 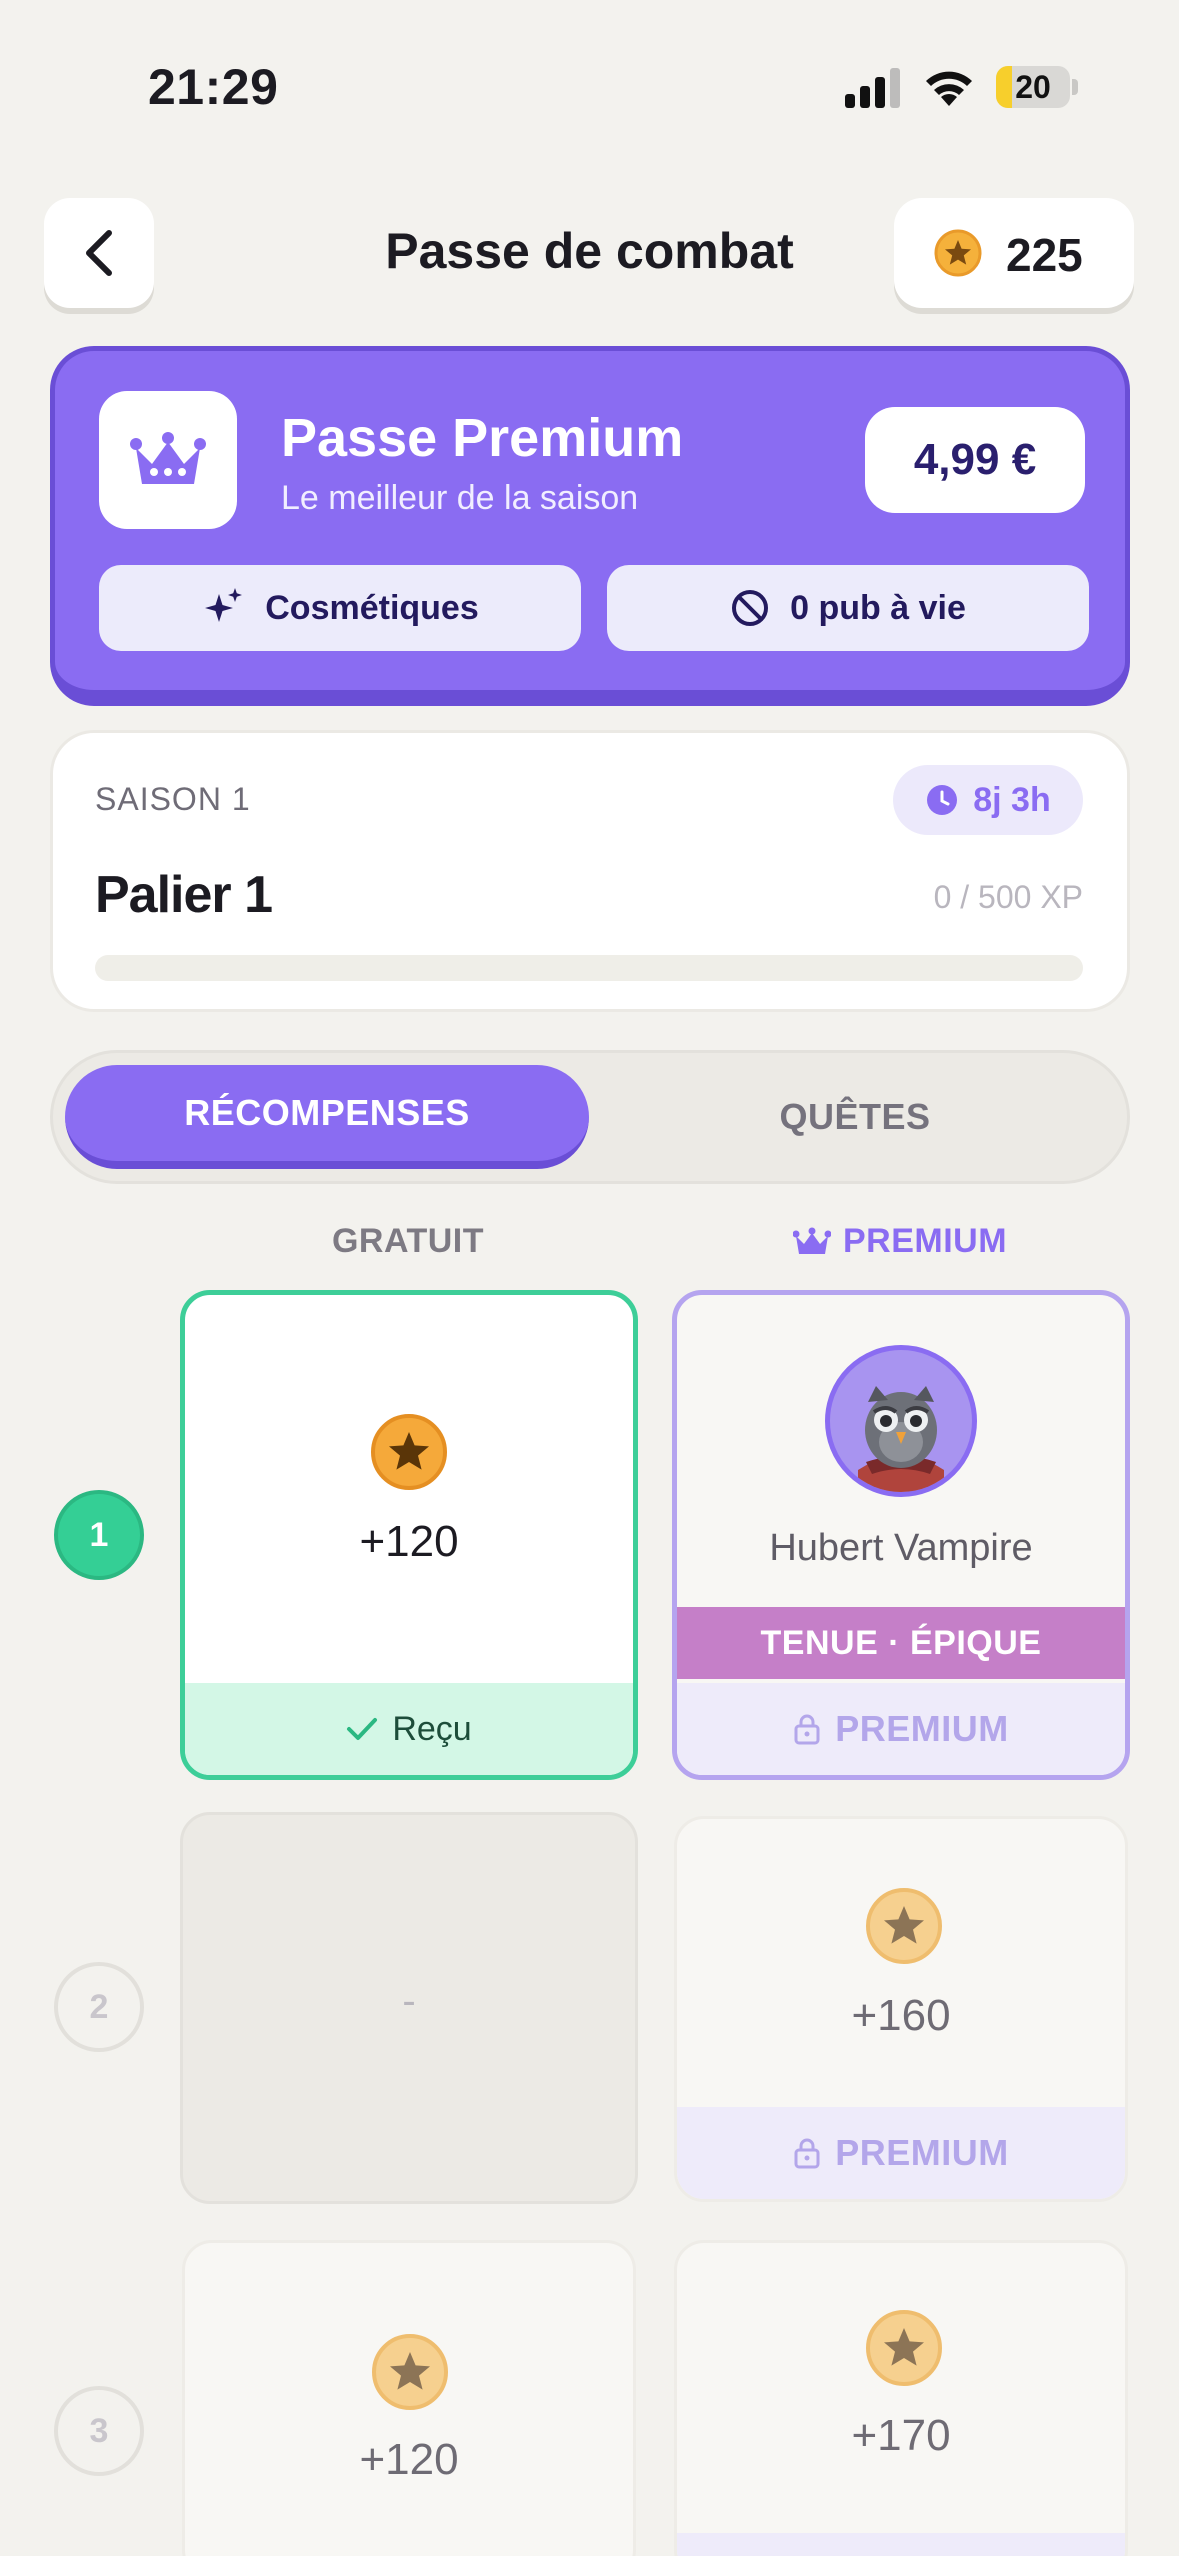 What do you see at coordinates (975, 460) in the screenshot?
I see `buy-premium-button: 4,99 €` at bounding box center [975, 460].